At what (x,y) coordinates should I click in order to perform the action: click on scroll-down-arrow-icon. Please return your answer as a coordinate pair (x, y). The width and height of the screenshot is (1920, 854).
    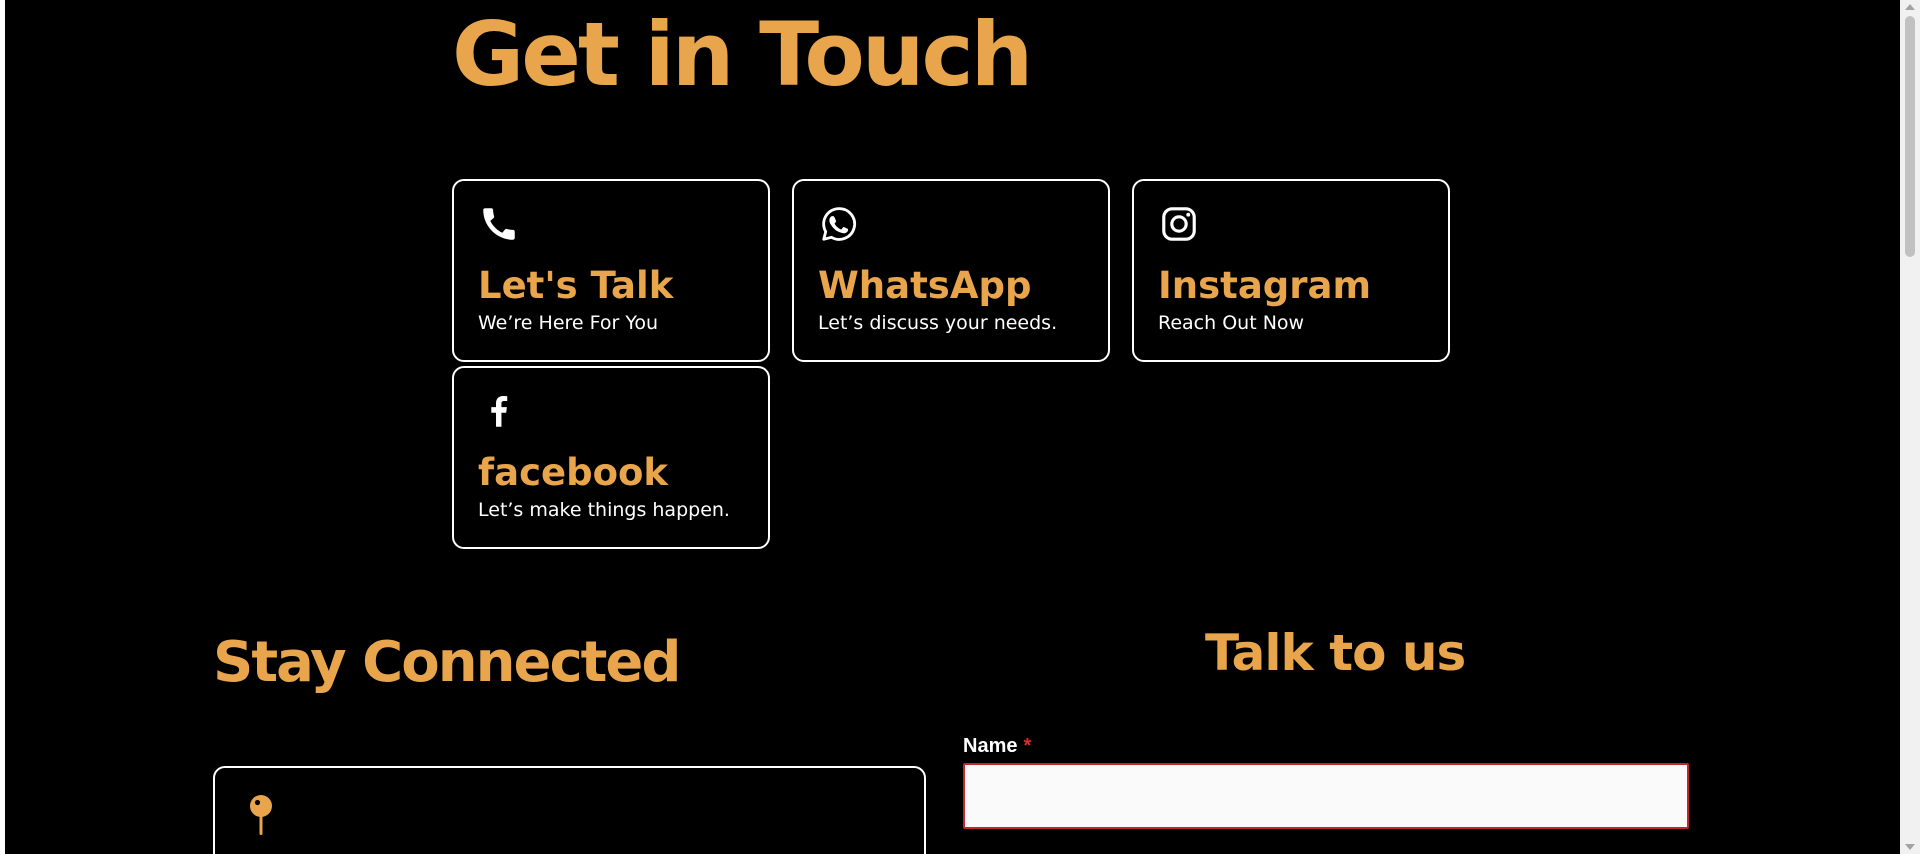
    Looking at the image, I should click on (1910, 847).